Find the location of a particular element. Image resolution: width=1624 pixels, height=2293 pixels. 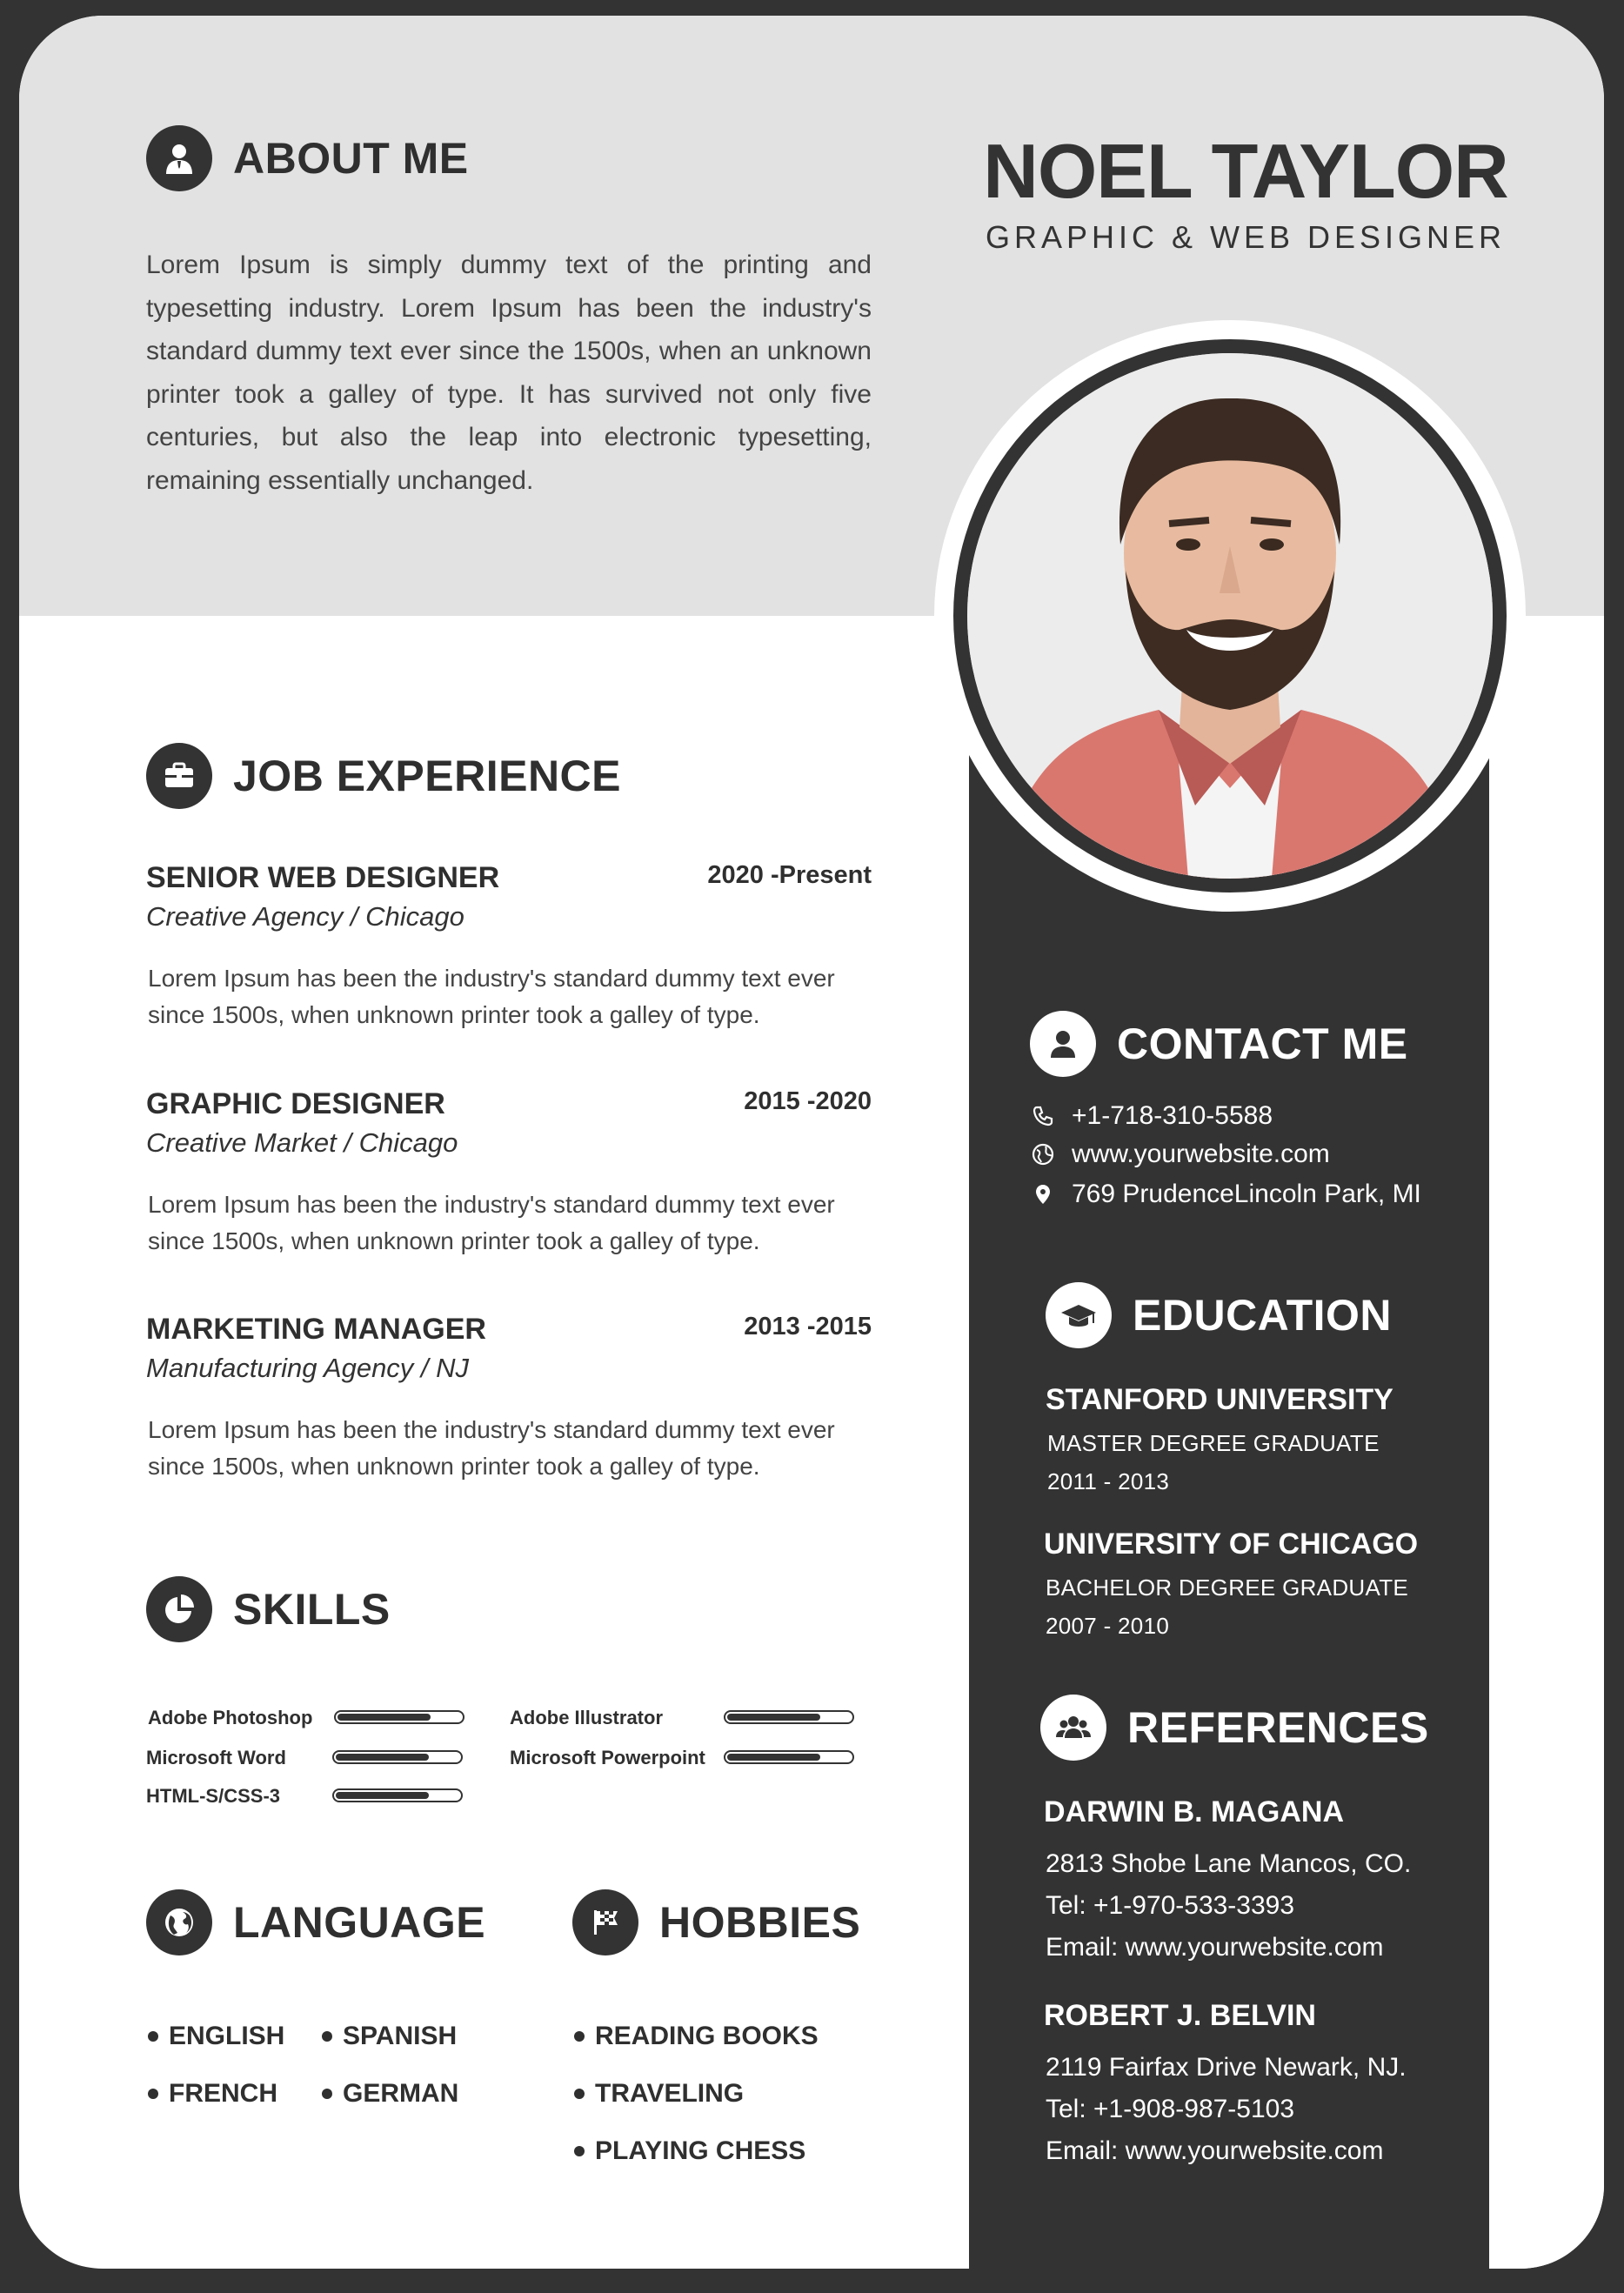

language-item: SPANISH is located at coordinates (390, 2036).